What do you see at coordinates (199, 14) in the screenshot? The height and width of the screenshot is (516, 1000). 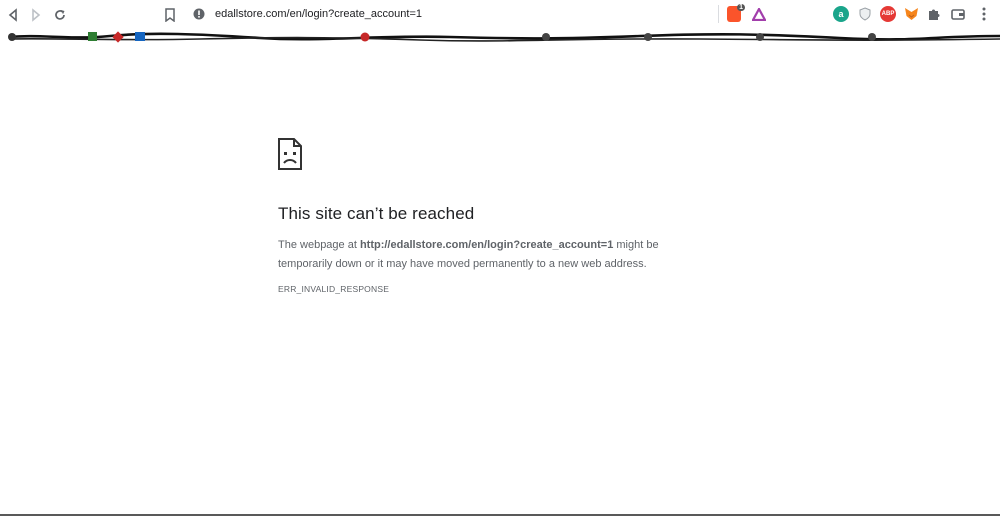 I see `info-icon` at bounding box center [199, 14].